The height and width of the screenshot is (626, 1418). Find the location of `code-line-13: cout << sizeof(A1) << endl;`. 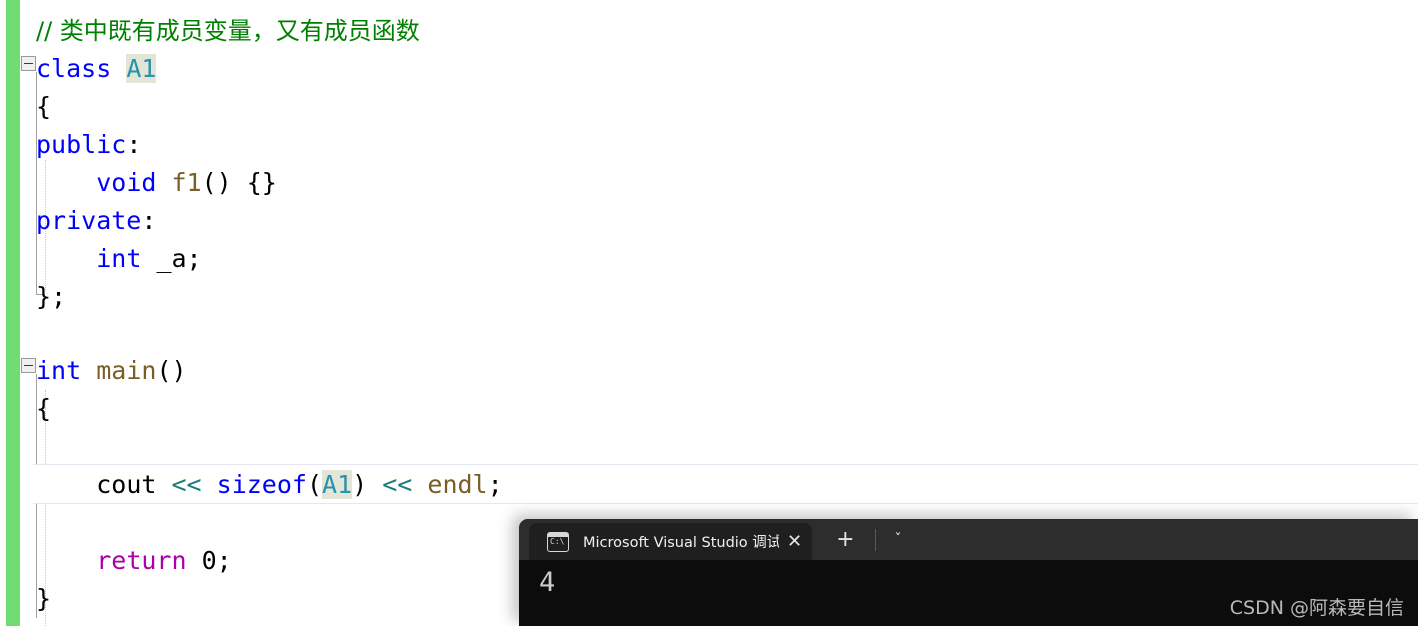

code-line-13: cout << sizeof(A1) << endl; is located at coordinates (251, 485).